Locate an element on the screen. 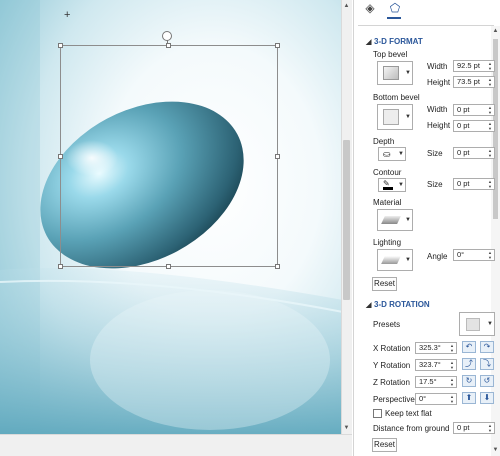 The width and height of the screenshot is (500, 456). rotate-left-icon: ↶ is located at coordinates (469, 347).